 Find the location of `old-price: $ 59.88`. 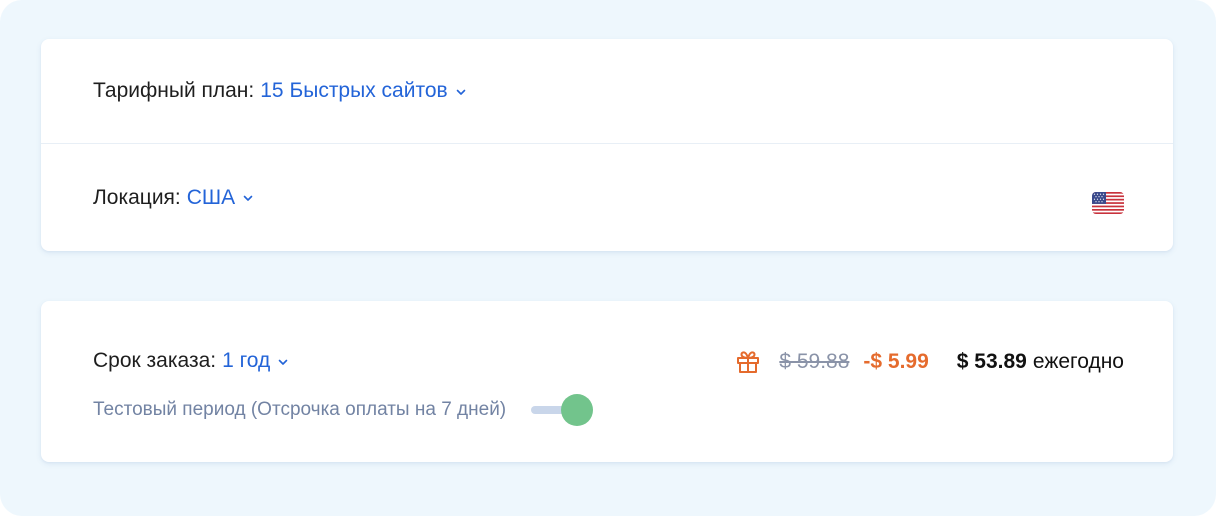

old-price: $ 59.88 is located at coordinates (814, 361).